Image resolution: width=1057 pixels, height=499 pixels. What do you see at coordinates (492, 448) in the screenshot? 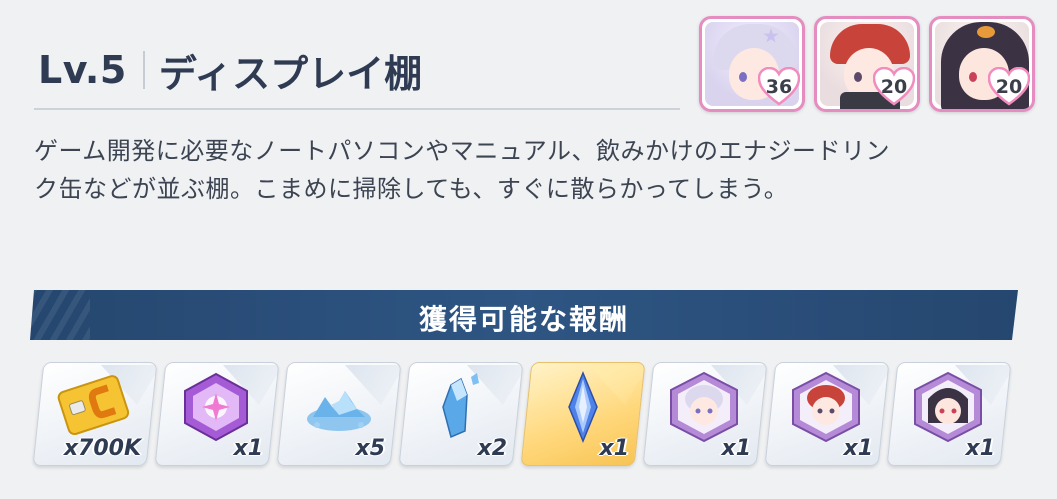
I see `reward-quantity: x2` at bounding box center [492, 448].